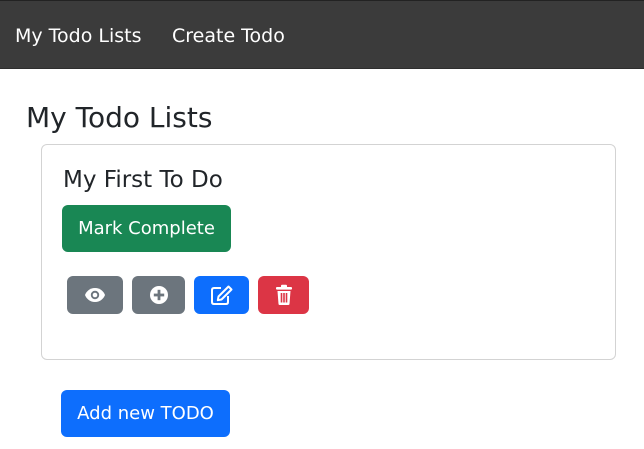 The image size is (644, 449). Describe the element at coordinates (228, 36) in the screenshot. I see `nav-link-create-todo: Create Todo` at that location.